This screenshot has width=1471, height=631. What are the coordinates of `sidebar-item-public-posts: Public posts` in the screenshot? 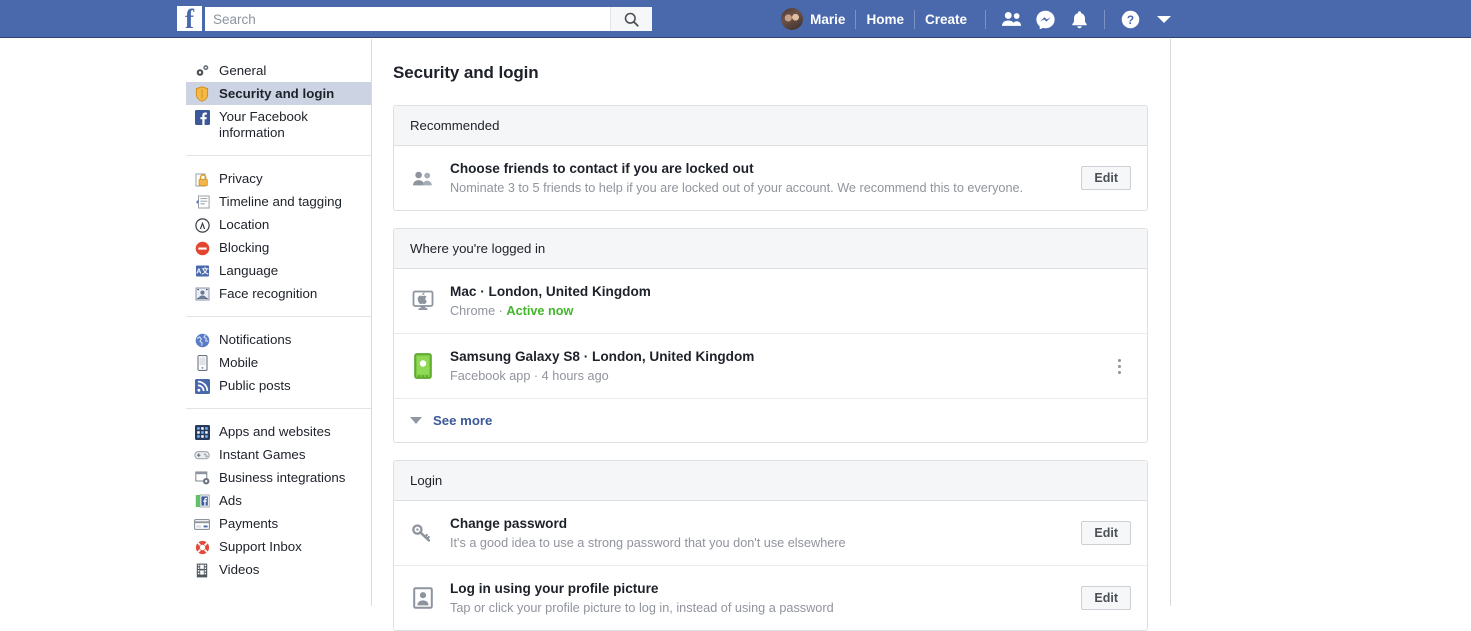 It's located at (278, 385).